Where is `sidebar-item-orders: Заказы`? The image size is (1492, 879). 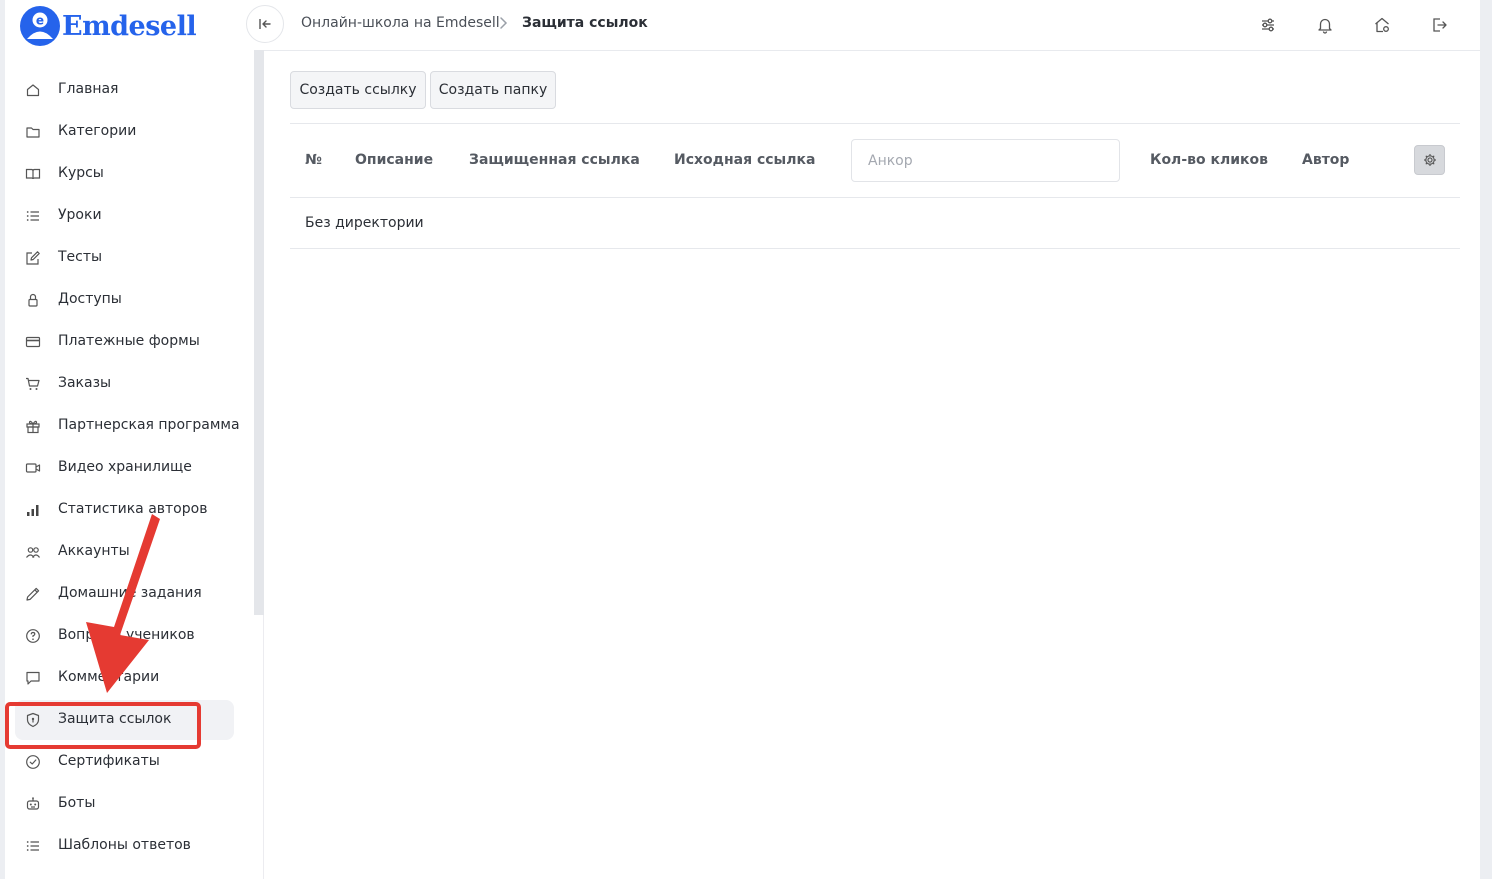 sidebar-item-orders: Заказы is located at coordinates (124, 384).